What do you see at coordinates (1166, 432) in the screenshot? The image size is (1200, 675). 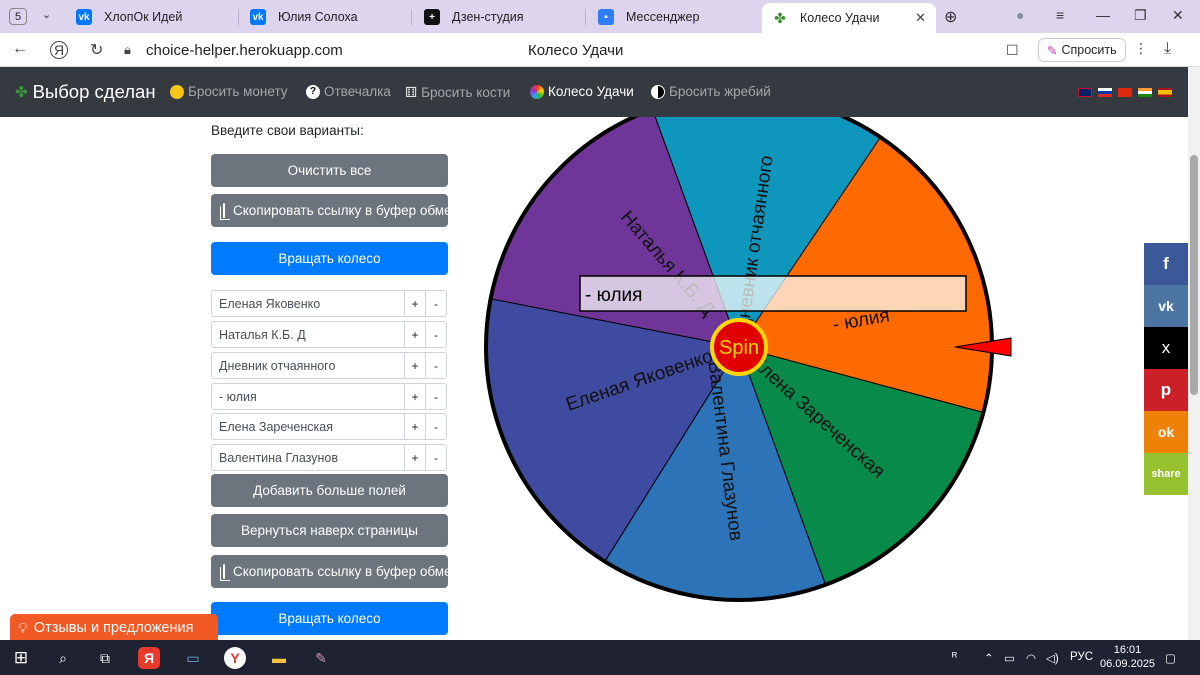 I see `share-ok-button: ok` at bounding box center [1166, 432].